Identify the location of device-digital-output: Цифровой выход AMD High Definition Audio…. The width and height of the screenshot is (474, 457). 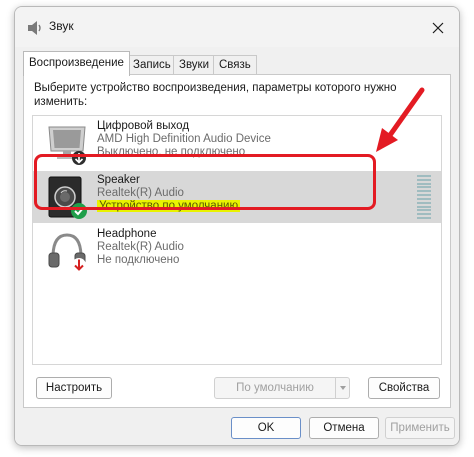
(237, 143).